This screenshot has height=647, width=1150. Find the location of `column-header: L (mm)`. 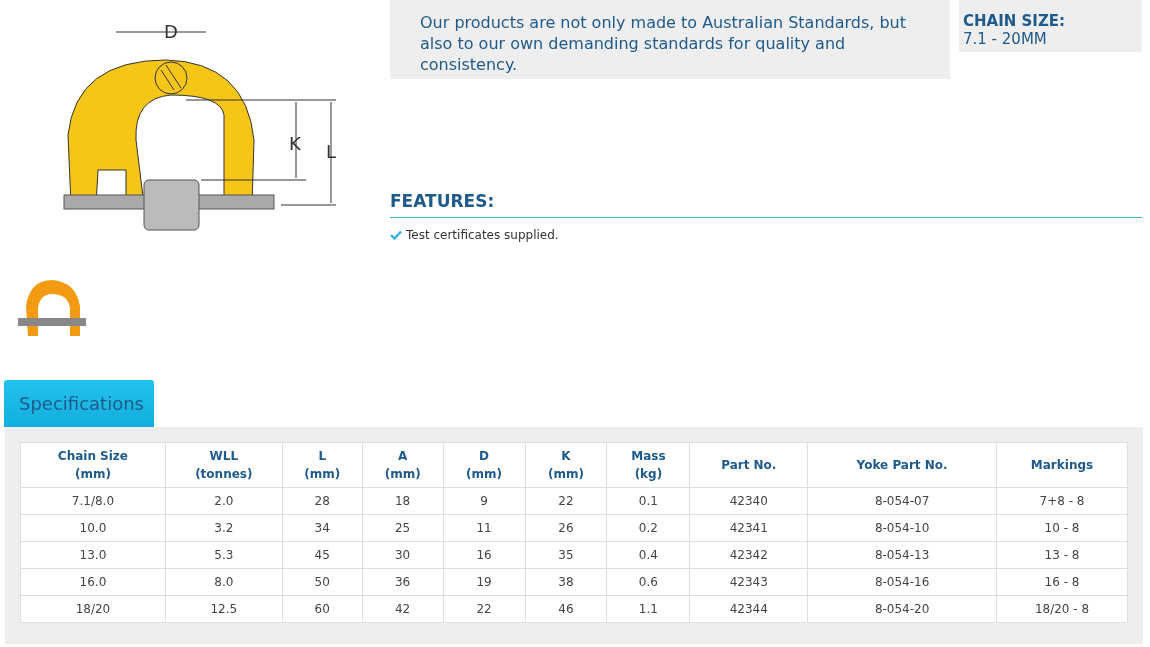

column-header: L (mm) is located at coordinates (322, 465).